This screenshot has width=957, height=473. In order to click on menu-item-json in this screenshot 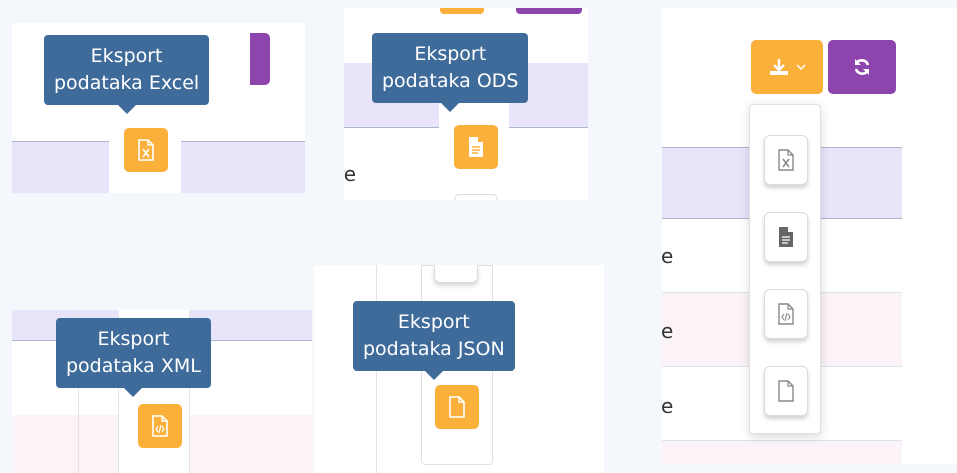, I will do `click(786, 391)`.